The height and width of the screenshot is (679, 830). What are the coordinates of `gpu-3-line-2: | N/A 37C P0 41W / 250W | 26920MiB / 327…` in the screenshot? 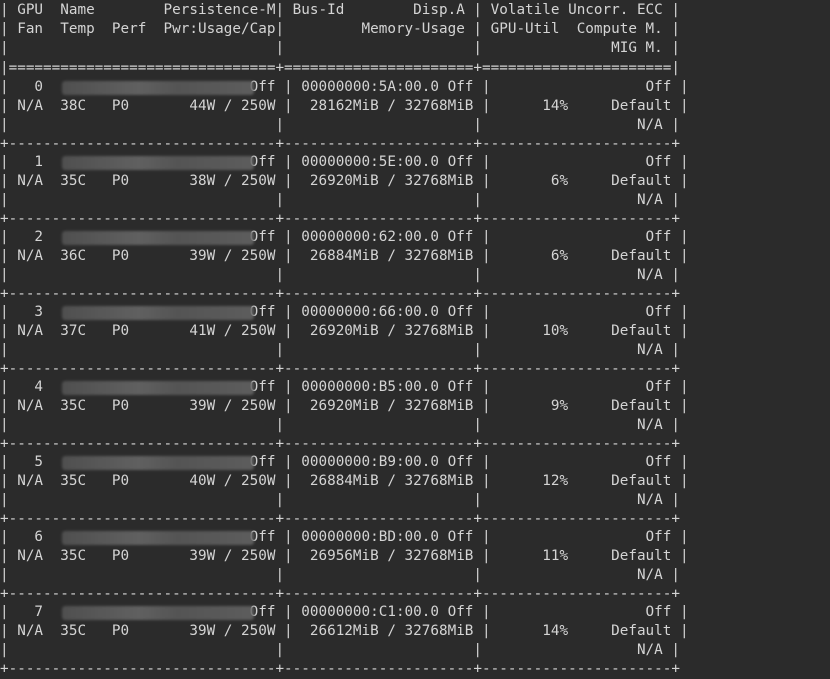 It's located at (344, 331).